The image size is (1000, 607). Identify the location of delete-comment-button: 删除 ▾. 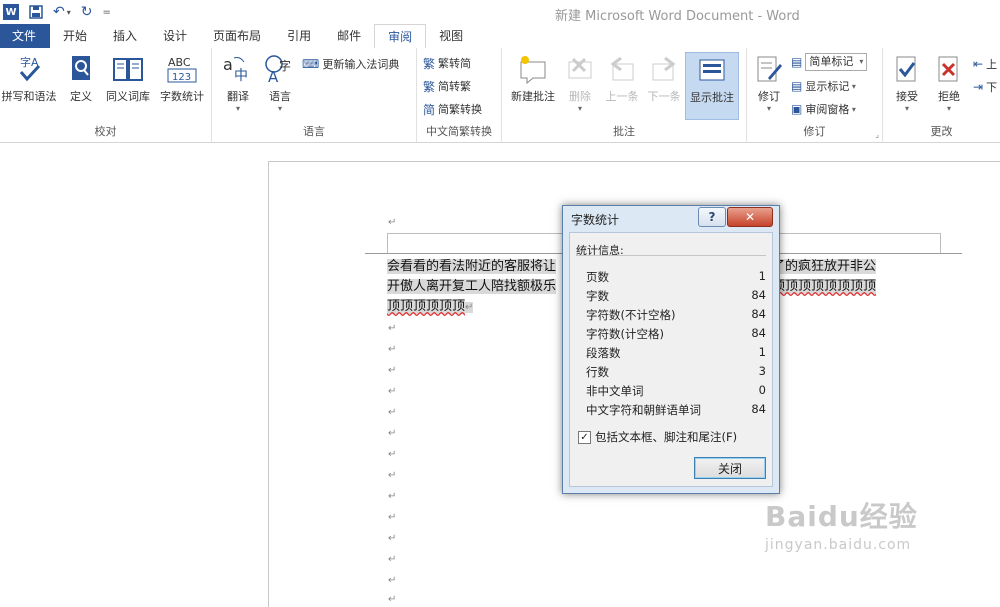
(580, 83).